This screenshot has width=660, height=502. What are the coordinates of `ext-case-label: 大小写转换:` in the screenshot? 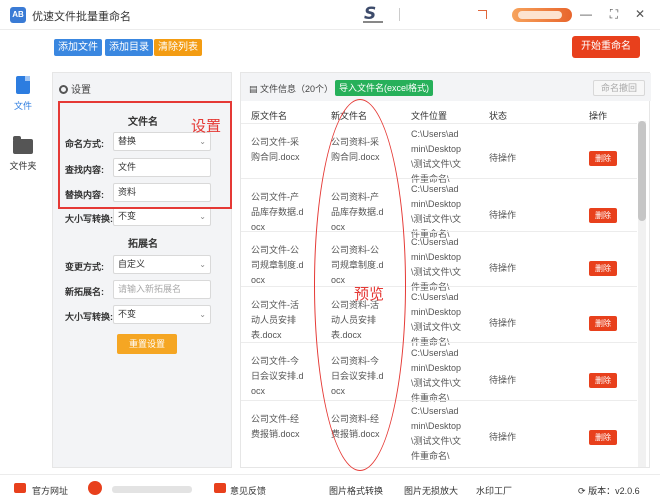 It's located at (89, 317).